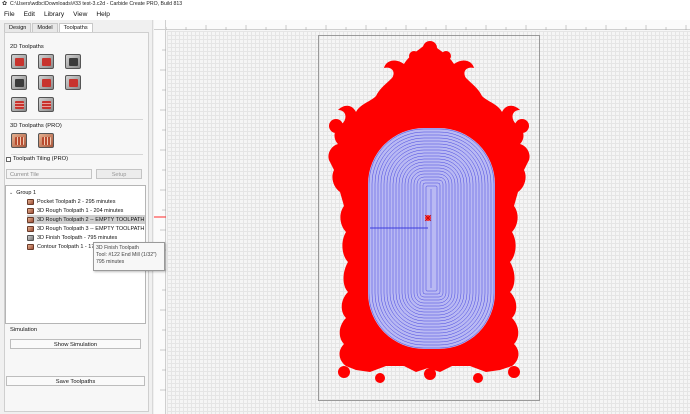 Image resolution: width=690 pixels, height=414 pixels. I want to click on tooltip-tool: Tool: #122 End Mill (1/32"), so click(126, 255).